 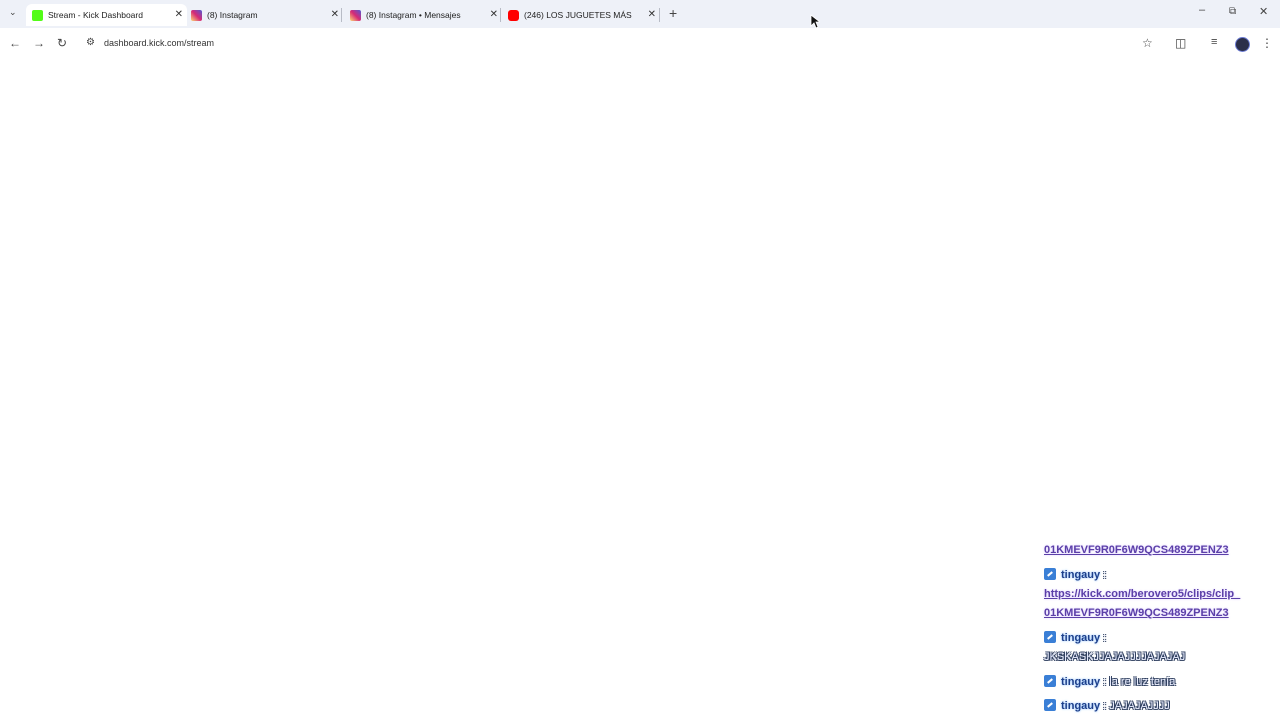 I want to click on back-button: ←, so click(x=15, y=43).